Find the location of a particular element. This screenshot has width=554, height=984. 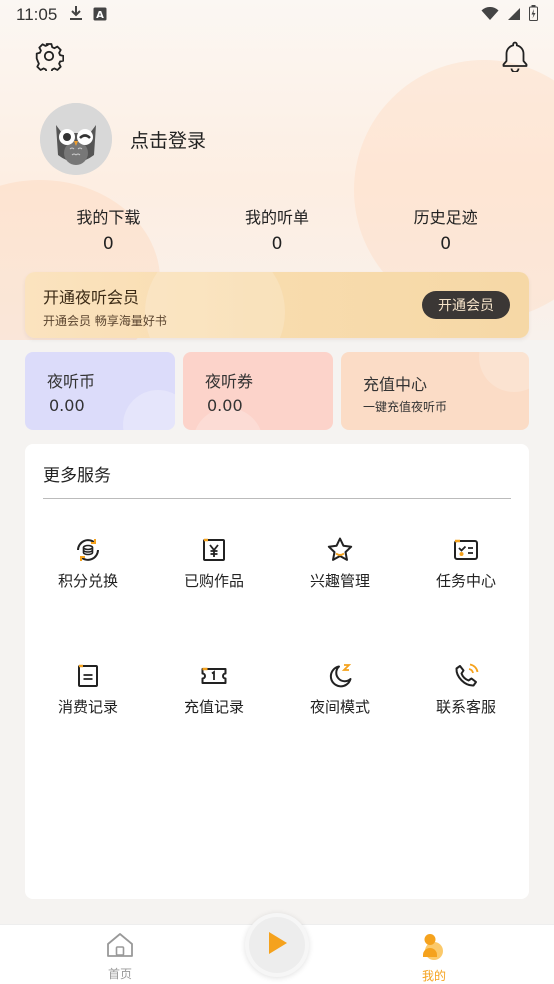

service-purchased-works: 已购作品 is located at coordinates (214, 563).